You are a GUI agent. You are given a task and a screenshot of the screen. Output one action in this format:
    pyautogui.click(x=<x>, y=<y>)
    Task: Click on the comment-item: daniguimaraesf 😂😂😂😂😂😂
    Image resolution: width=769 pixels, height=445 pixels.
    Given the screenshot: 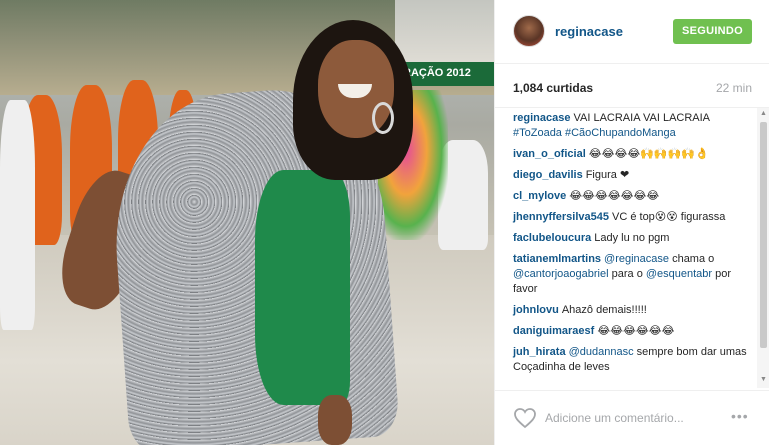 What is the action you would take?
    pyautogui.click(x=632, y=331)
    